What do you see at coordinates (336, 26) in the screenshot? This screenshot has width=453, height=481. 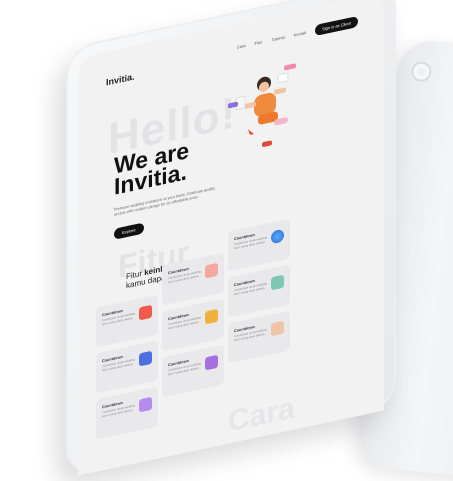 I see `sign-in-button: Sign in as Client` at bounding box center [336, 26].